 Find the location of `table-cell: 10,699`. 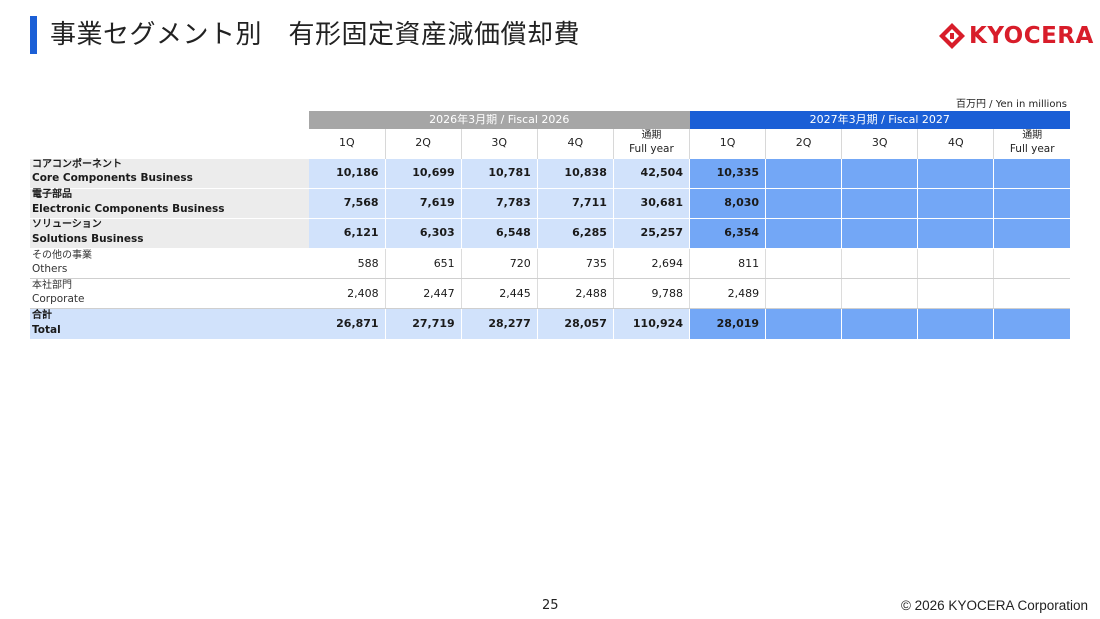

table-cell: 10,699 is located at coordinates (423, 173).